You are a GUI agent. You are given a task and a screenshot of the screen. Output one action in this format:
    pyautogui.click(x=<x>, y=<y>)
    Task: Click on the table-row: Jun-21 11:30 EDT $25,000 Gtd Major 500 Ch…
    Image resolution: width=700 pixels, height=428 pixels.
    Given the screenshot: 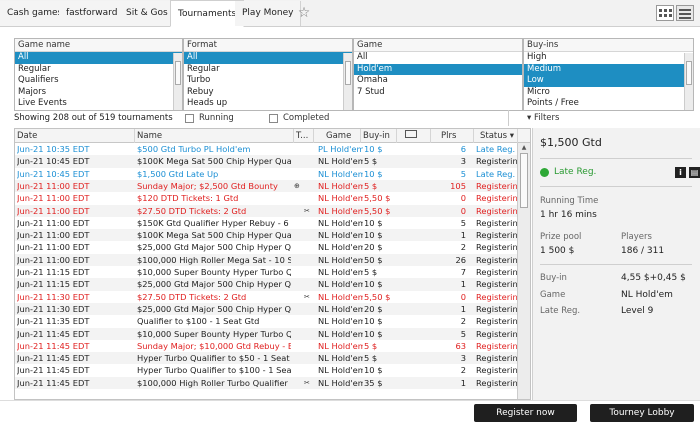 What is the action you would take?
    pyautogui.click(x=267, y=309)
    